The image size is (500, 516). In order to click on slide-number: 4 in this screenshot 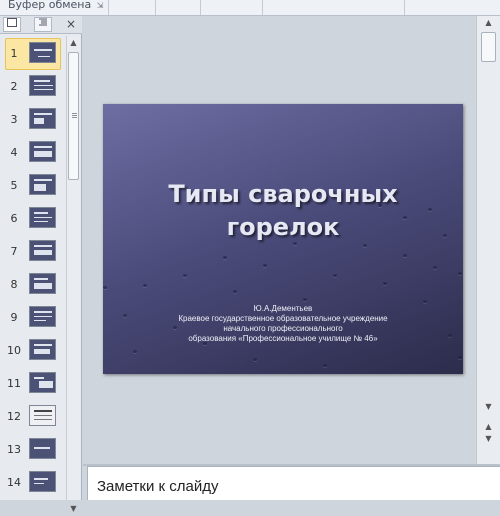, I will do `click(14, 152)`.